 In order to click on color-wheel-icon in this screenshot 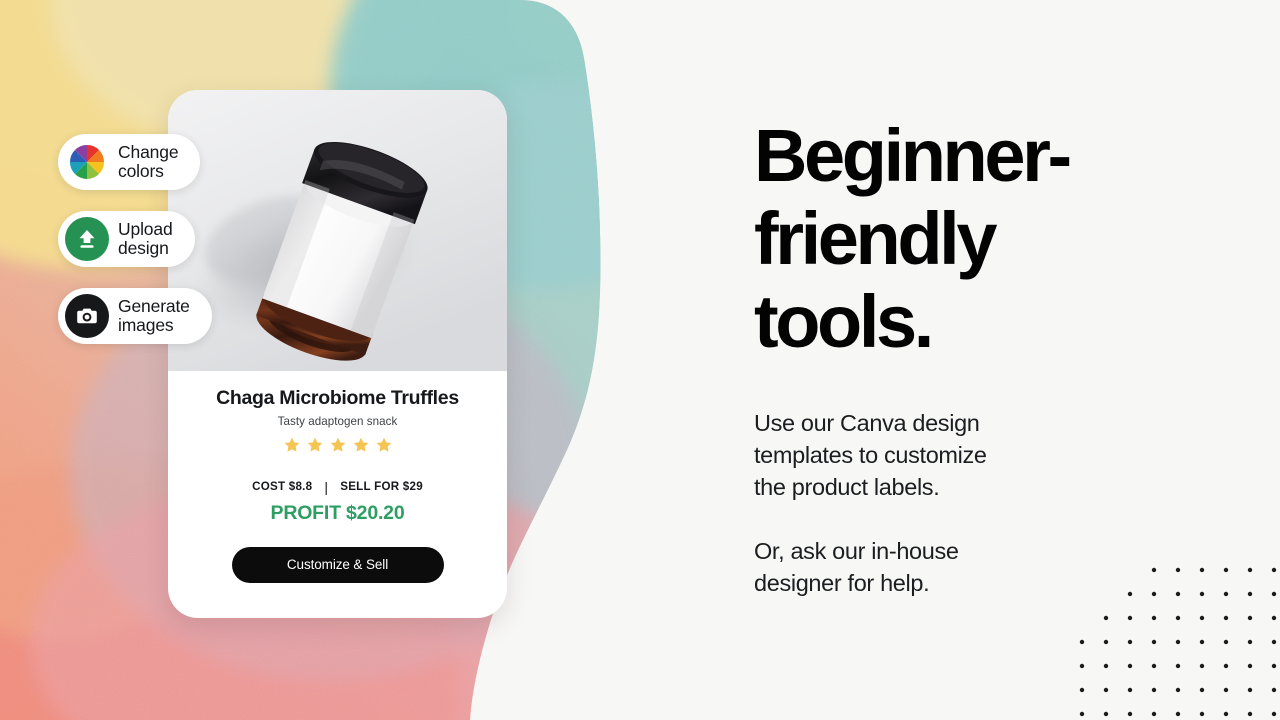, I will do `click(87, 162)`.